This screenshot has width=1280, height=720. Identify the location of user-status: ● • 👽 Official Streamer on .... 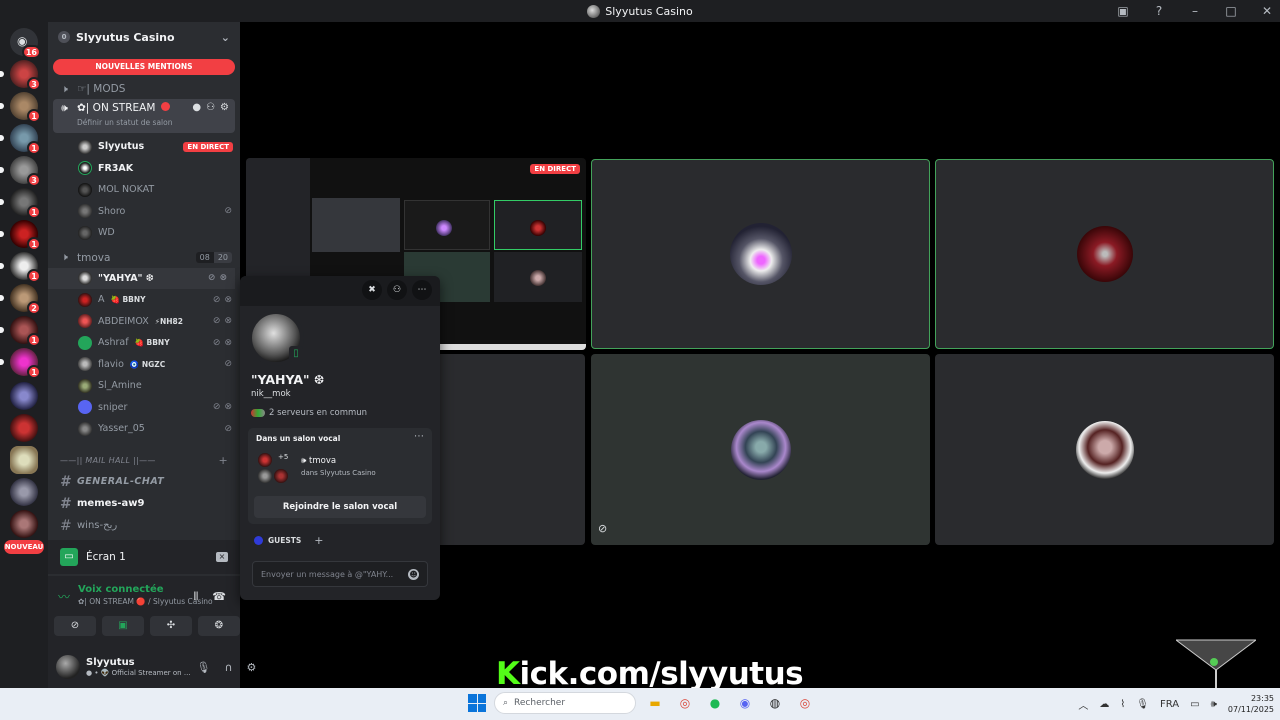
(138, 673).